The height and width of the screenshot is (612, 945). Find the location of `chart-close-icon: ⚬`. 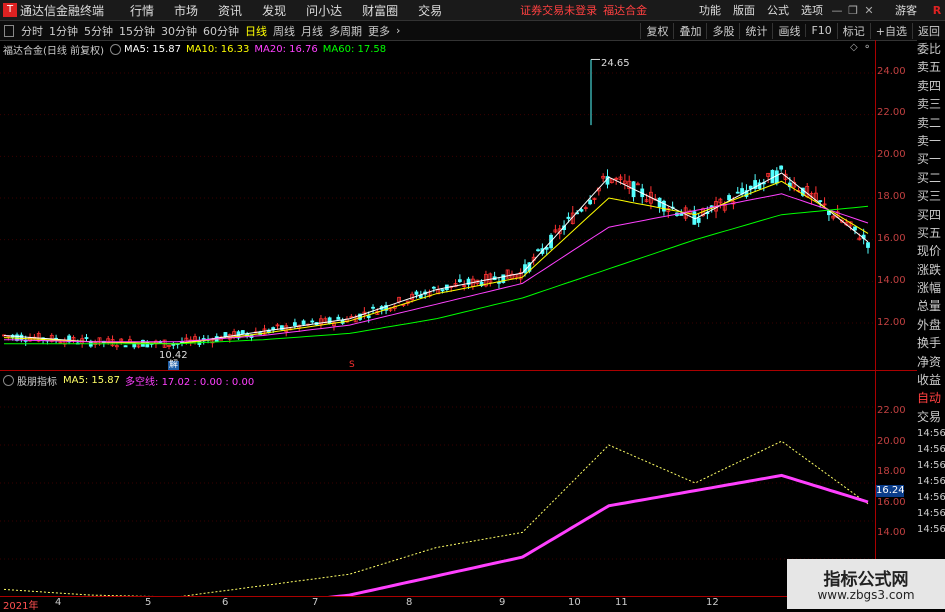

chart-close-icon: ⚬ is located at coordinates (867, 47).